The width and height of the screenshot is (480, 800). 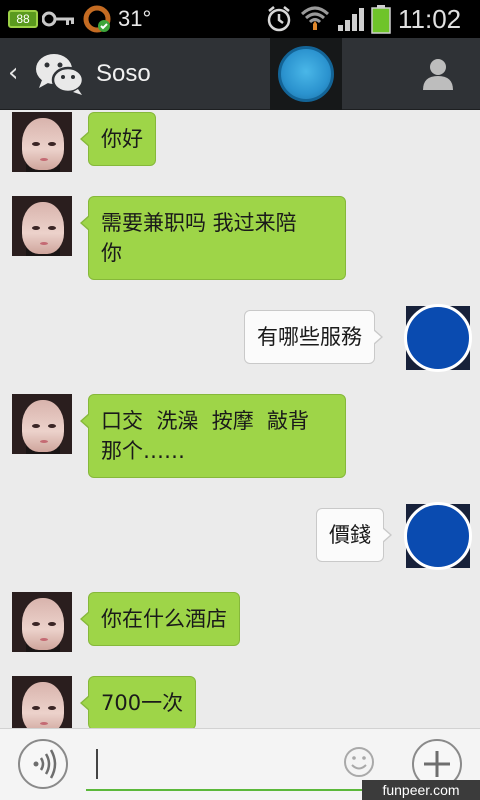 I want to click on alarm-icon, so click(x=279, y=19).